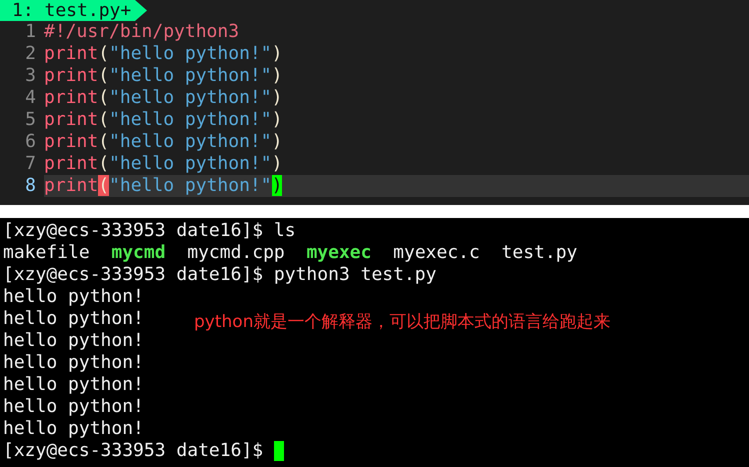  Describe the element at coordinates (149, 231) in the screenshot. I see `terminal-line: [xzy@ecs-333953 date16]$ ls` at that location.